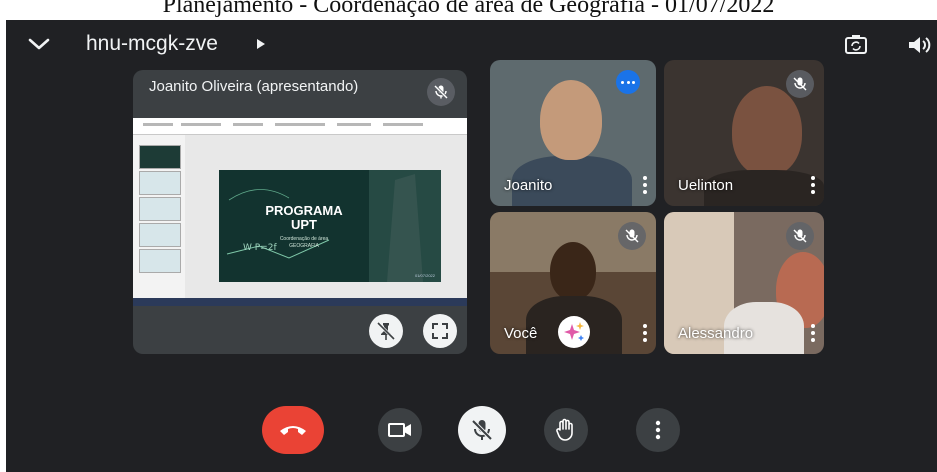 The image size is (937, 472). I want to click on raise-hand-icon, so click(564, 429).